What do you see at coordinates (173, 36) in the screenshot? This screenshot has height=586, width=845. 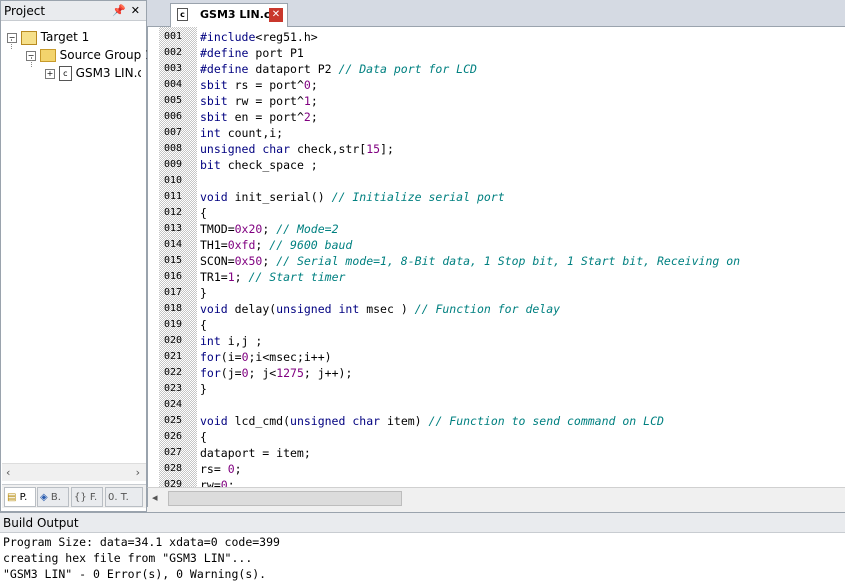 I see `line-number: 001` at bounding box center [173, 36].